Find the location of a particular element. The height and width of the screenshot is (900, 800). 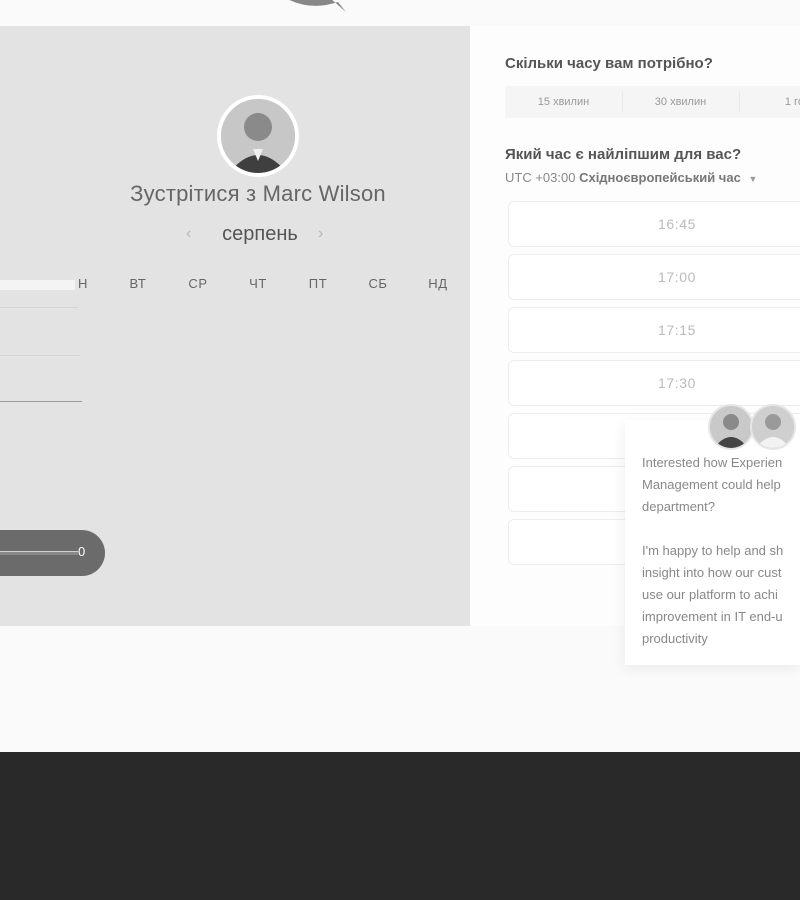

weekday-header: Н ВТ СР ЧТ ПТ СБ НД is located at coordinates (260, 286).